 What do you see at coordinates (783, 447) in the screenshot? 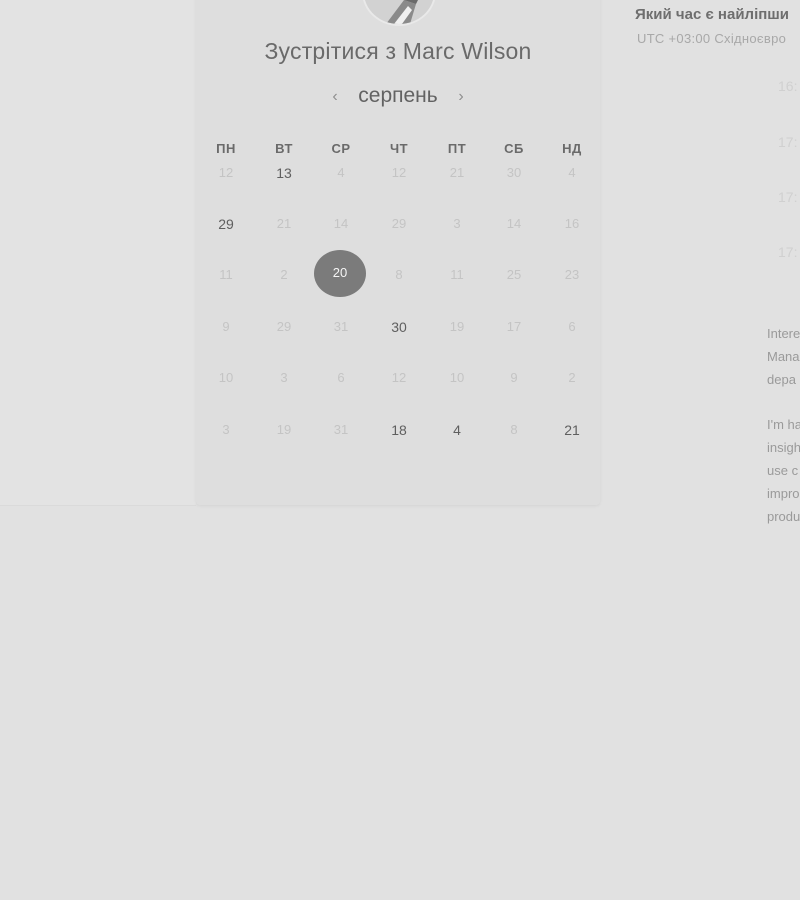
I see `description-line: insigh` at bounding box center [783, 447].